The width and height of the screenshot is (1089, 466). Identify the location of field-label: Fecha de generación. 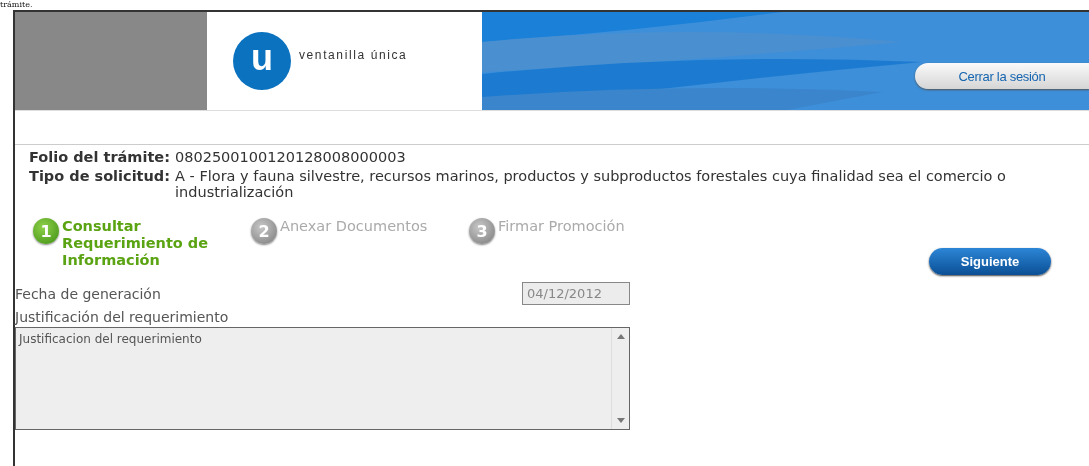
(88, 294).